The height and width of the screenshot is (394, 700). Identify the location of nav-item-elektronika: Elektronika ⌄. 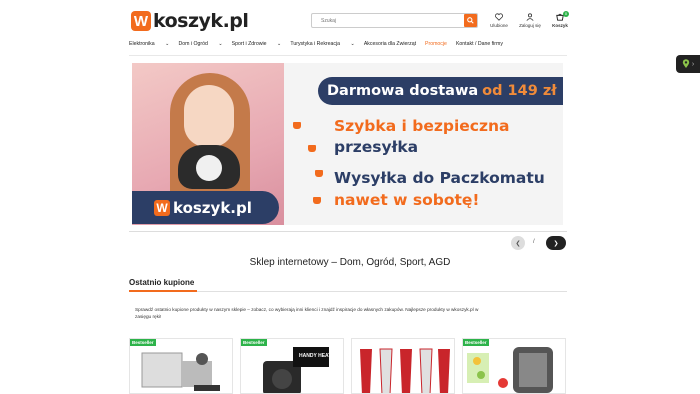
(149, 44).